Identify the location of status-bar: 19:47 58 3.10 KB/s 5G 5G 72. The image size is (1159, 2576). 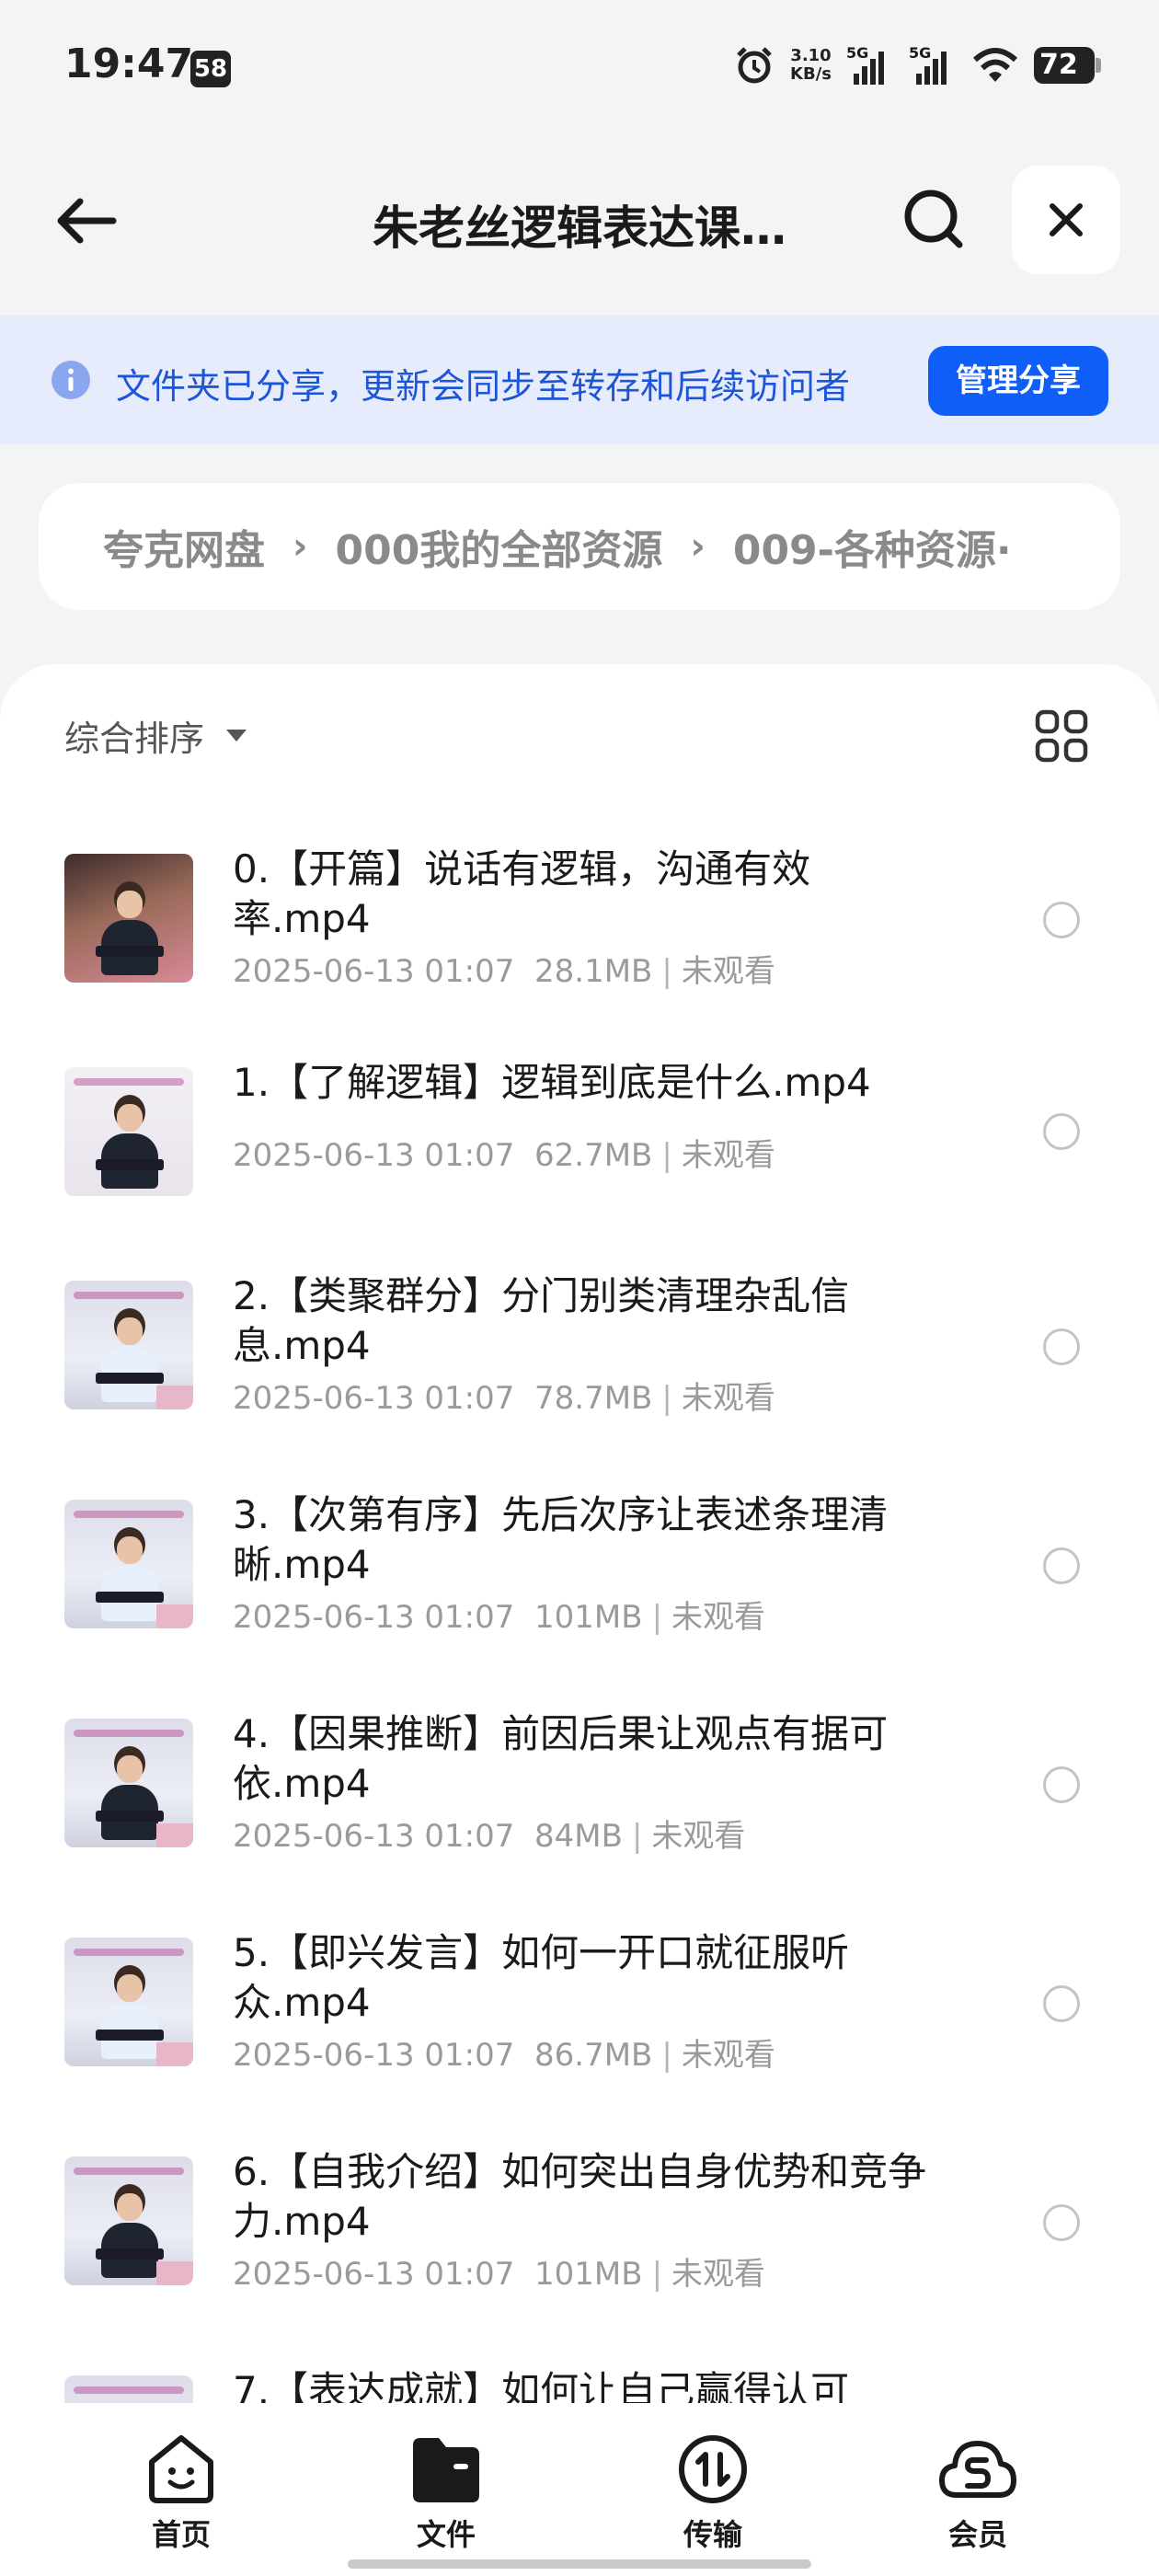
(579, 69).